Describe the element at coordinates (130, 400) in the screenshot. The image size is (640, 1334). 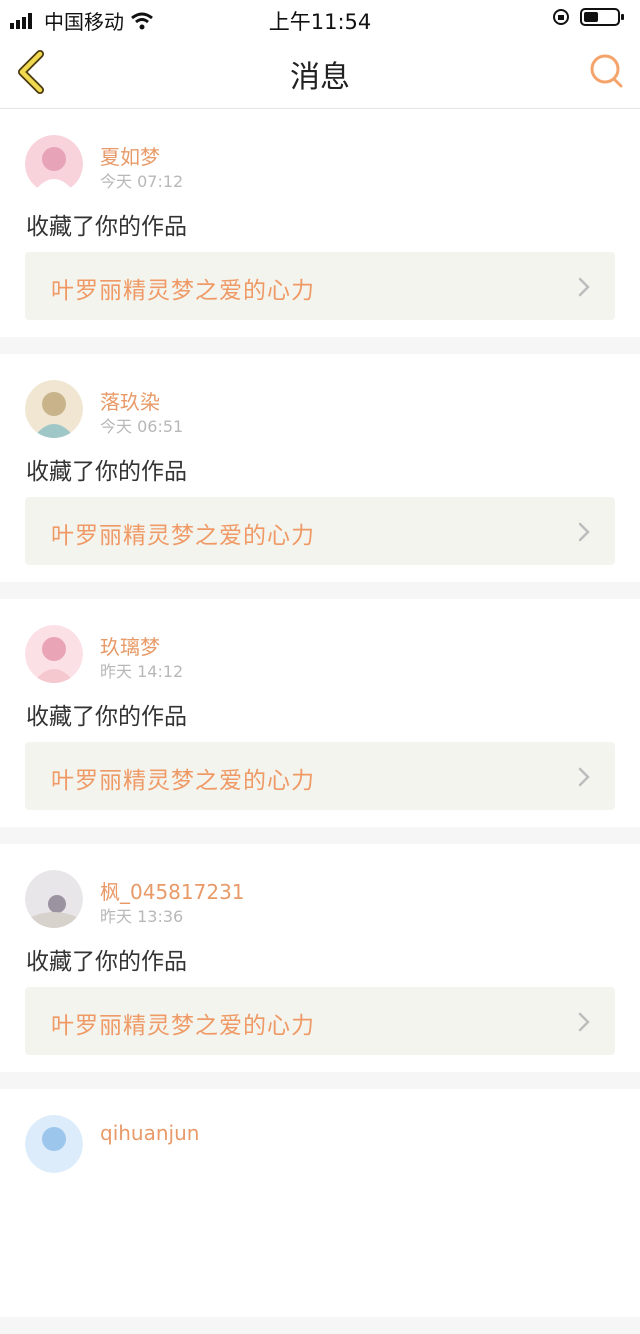
I see `user-name: 落玖染` at that location.